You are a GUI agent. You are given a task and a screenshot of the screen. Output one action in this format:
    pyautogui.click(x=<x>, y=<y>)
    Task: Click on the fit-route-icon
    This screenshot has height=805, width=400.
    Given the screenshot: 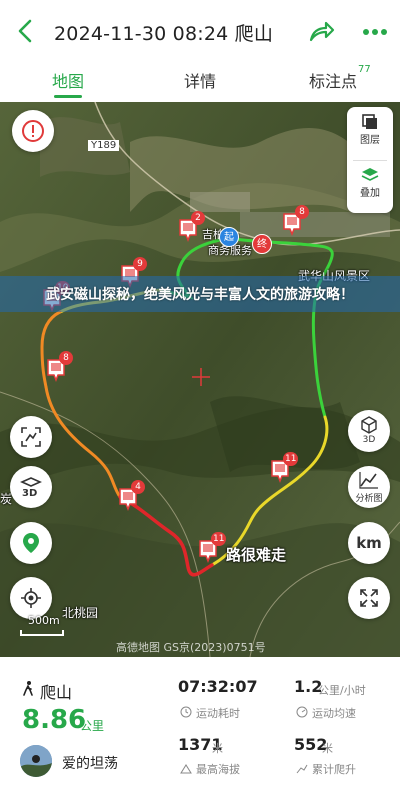 What is the action you would take?
    pyautogui.click(x=31, y=437)
    